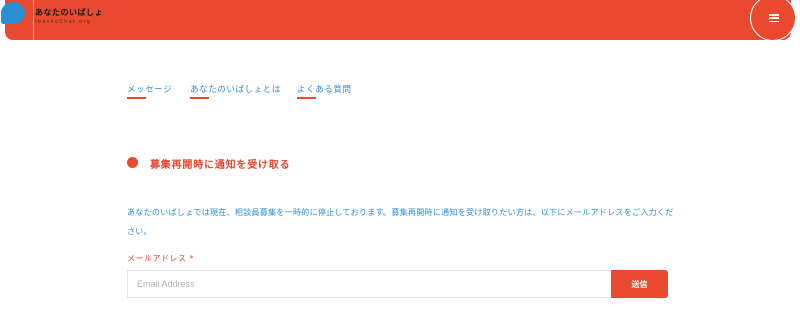 The width and height of the screenshot is (800, 323). Describe the element at coordinates (69, 12) in the screenshot. I see `site-logo-title: あなたのいばしょ` at that location.